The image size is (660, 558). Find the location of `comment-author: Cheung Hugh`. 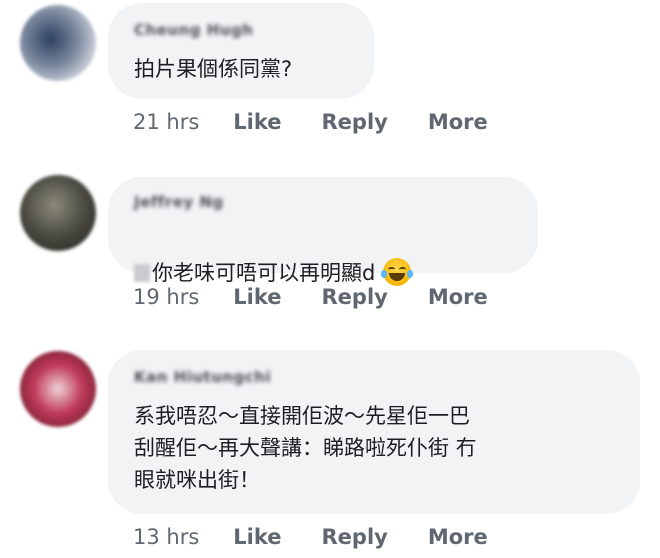

comment-author: Cheung Hugh is located at coordinates (193, 30).